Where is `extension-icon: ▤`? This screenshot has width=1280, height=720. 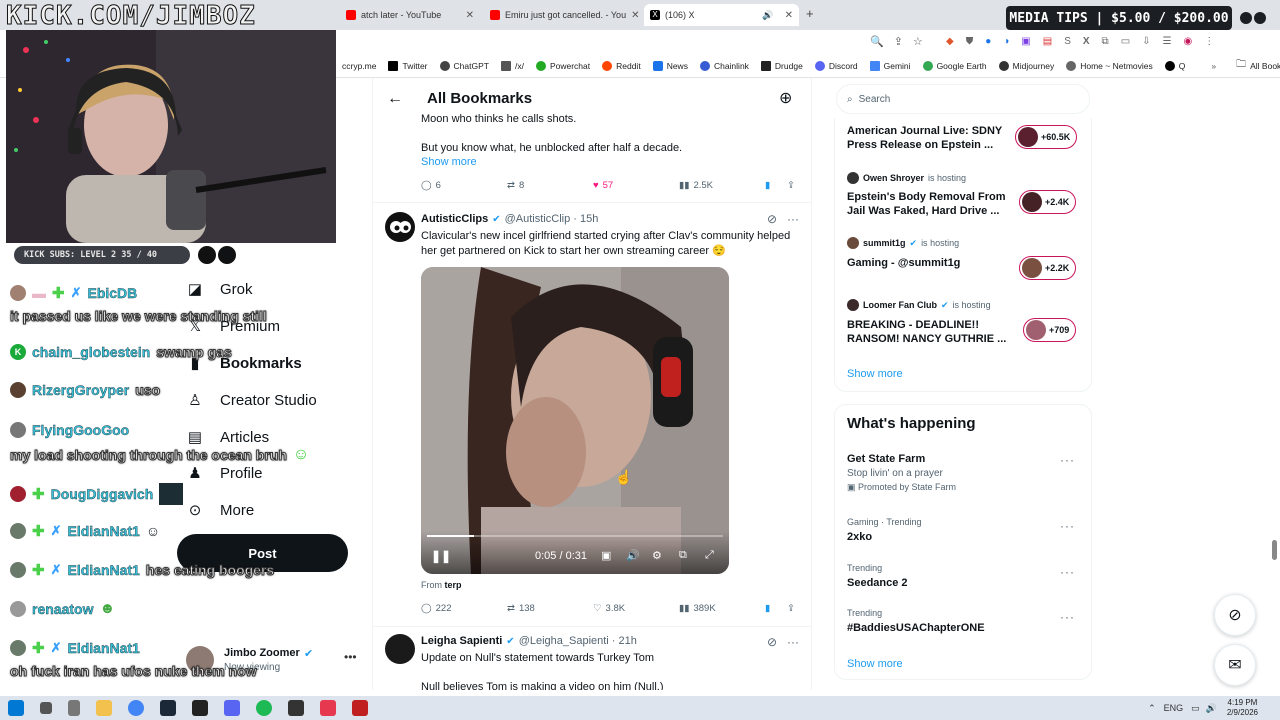 extension-icon: ▤ is located at coordinates (1047, 41).